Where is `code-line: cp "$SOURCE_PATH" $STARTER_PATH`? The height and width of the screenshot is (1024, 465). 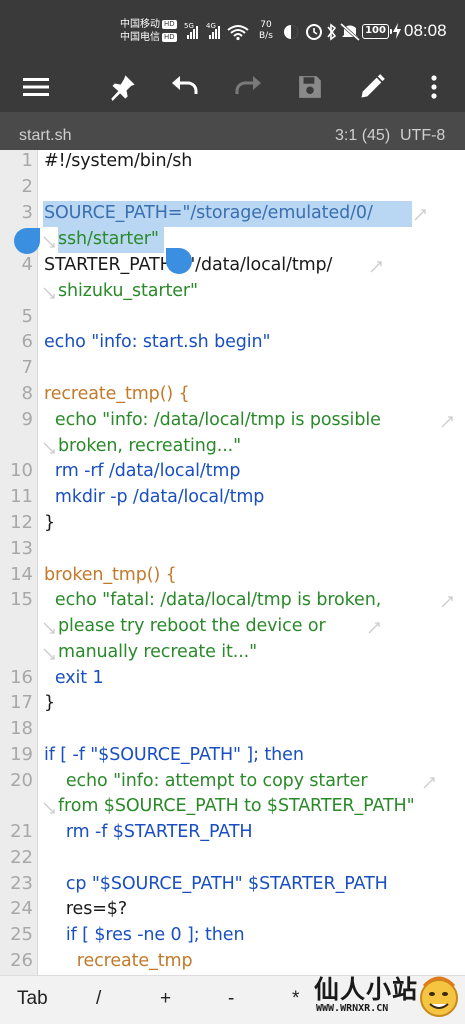
code-line: cp "$SOURCE_PATH" $STARTER_PATH is located at coordinates (216, 884).